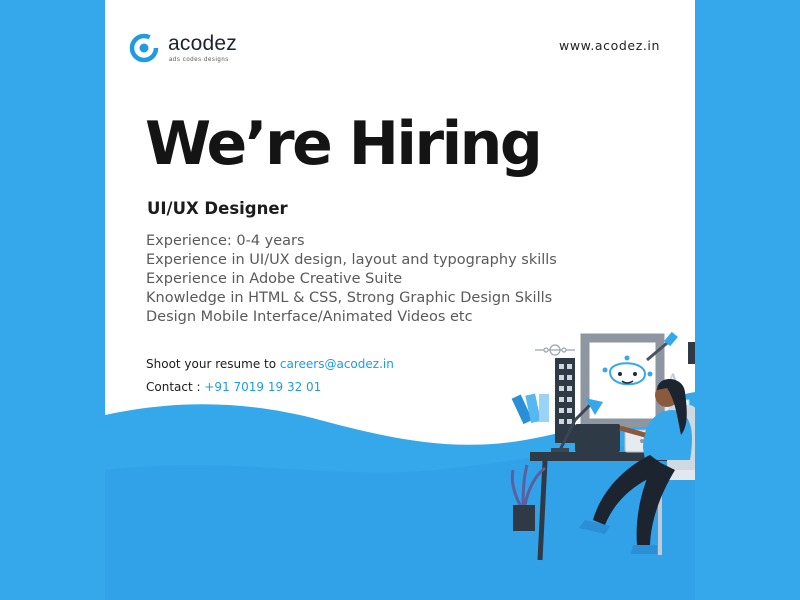  Describe the element at coordinates (602, 446) in the screenshot. I see `designer-illustration: A` at that location.